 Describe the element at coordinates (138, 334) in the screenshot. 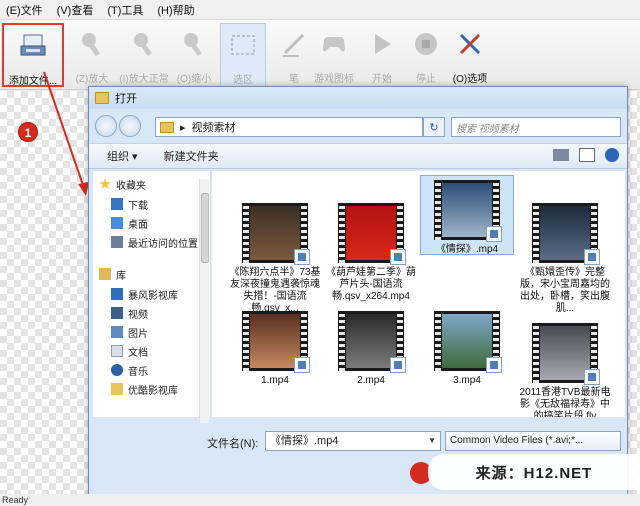

I see `nav-label: 图片` at that location.